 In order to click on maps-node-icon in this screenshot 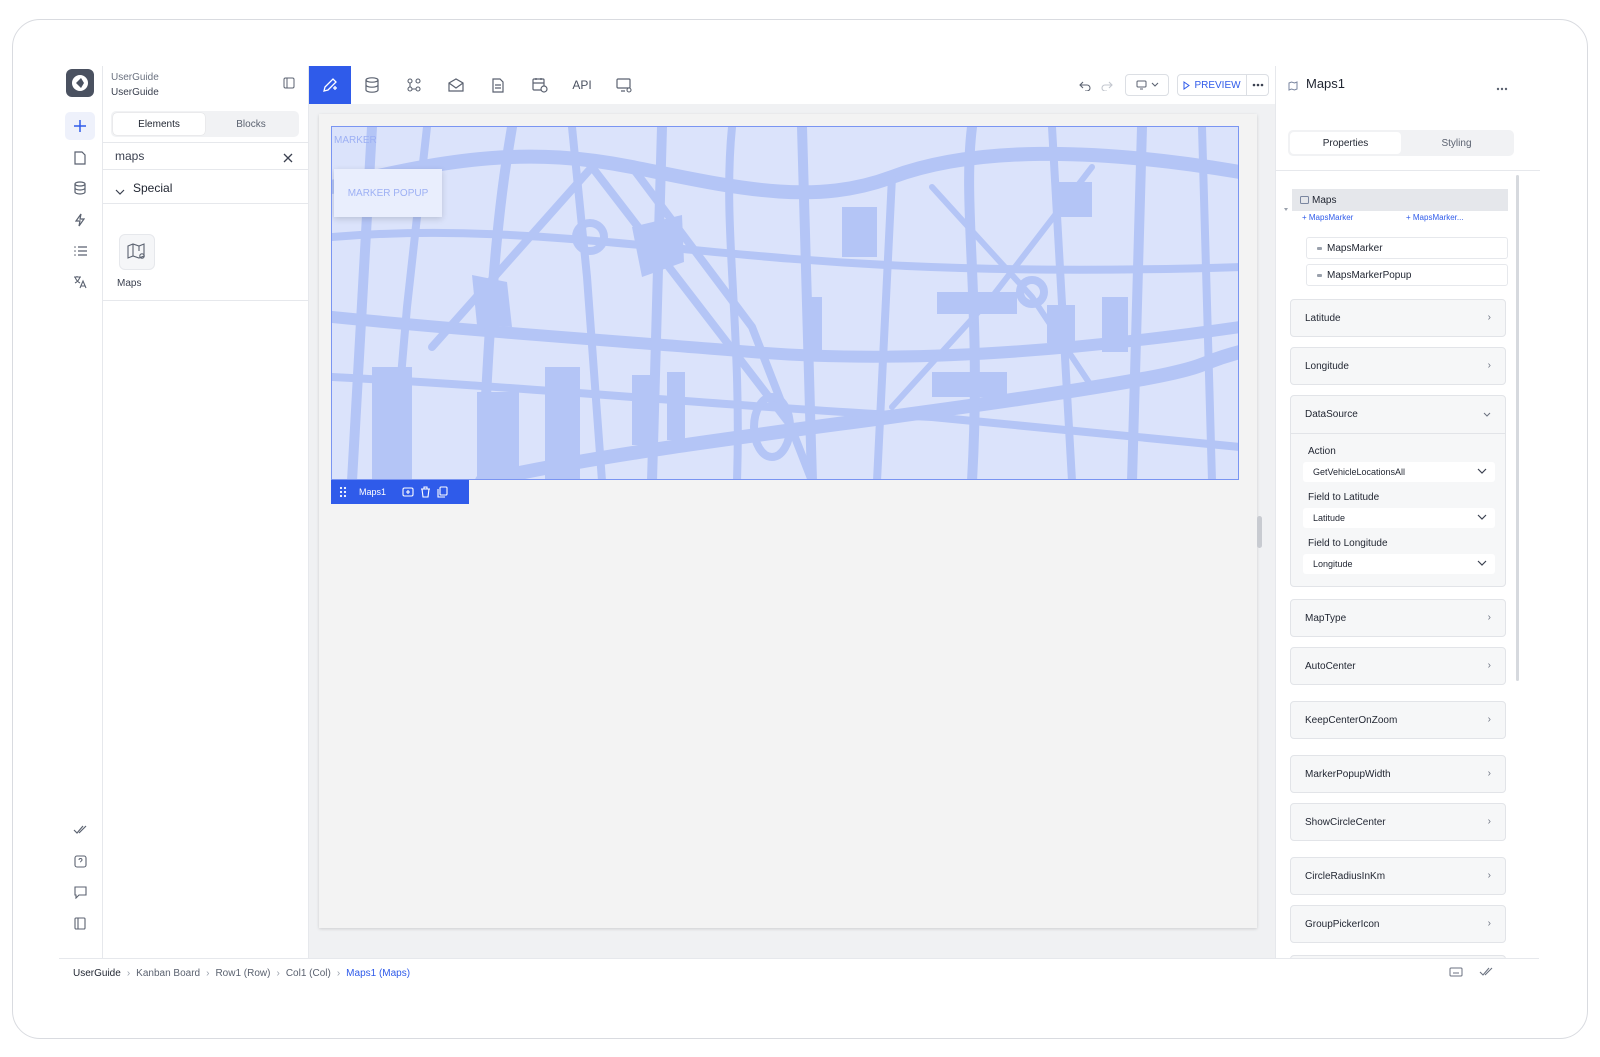, I will do `click(1304, 200)`.